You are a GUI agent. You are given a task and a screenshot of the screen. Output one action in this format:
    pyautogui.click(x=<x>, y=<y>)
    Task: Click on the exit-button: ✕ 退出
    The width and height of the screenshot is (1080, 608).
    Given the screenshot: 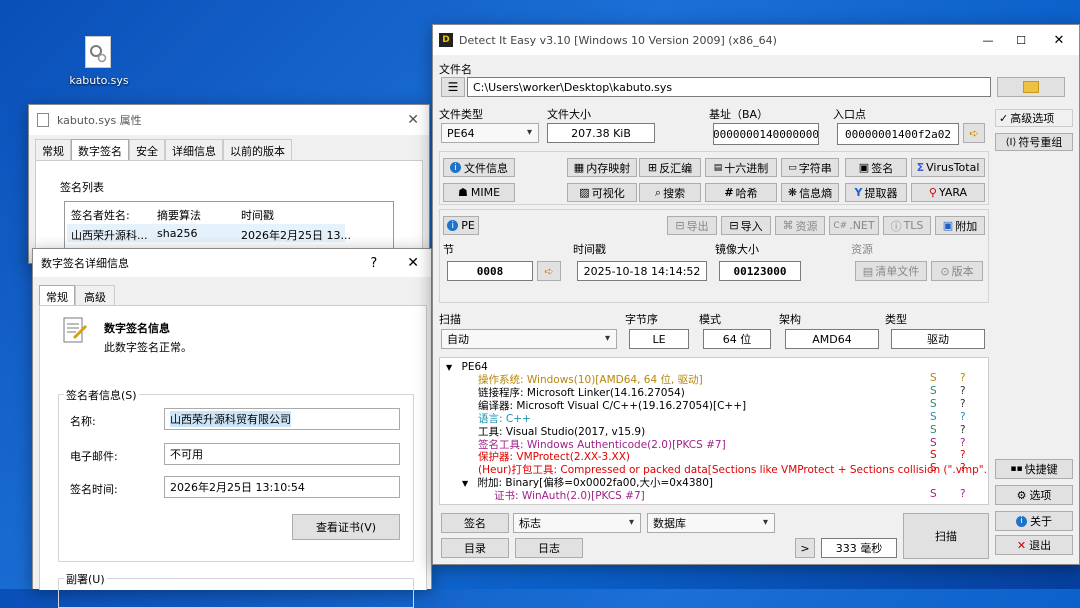 What is the action you would take?
    pyautogui.click(x=1034, y=545)
    